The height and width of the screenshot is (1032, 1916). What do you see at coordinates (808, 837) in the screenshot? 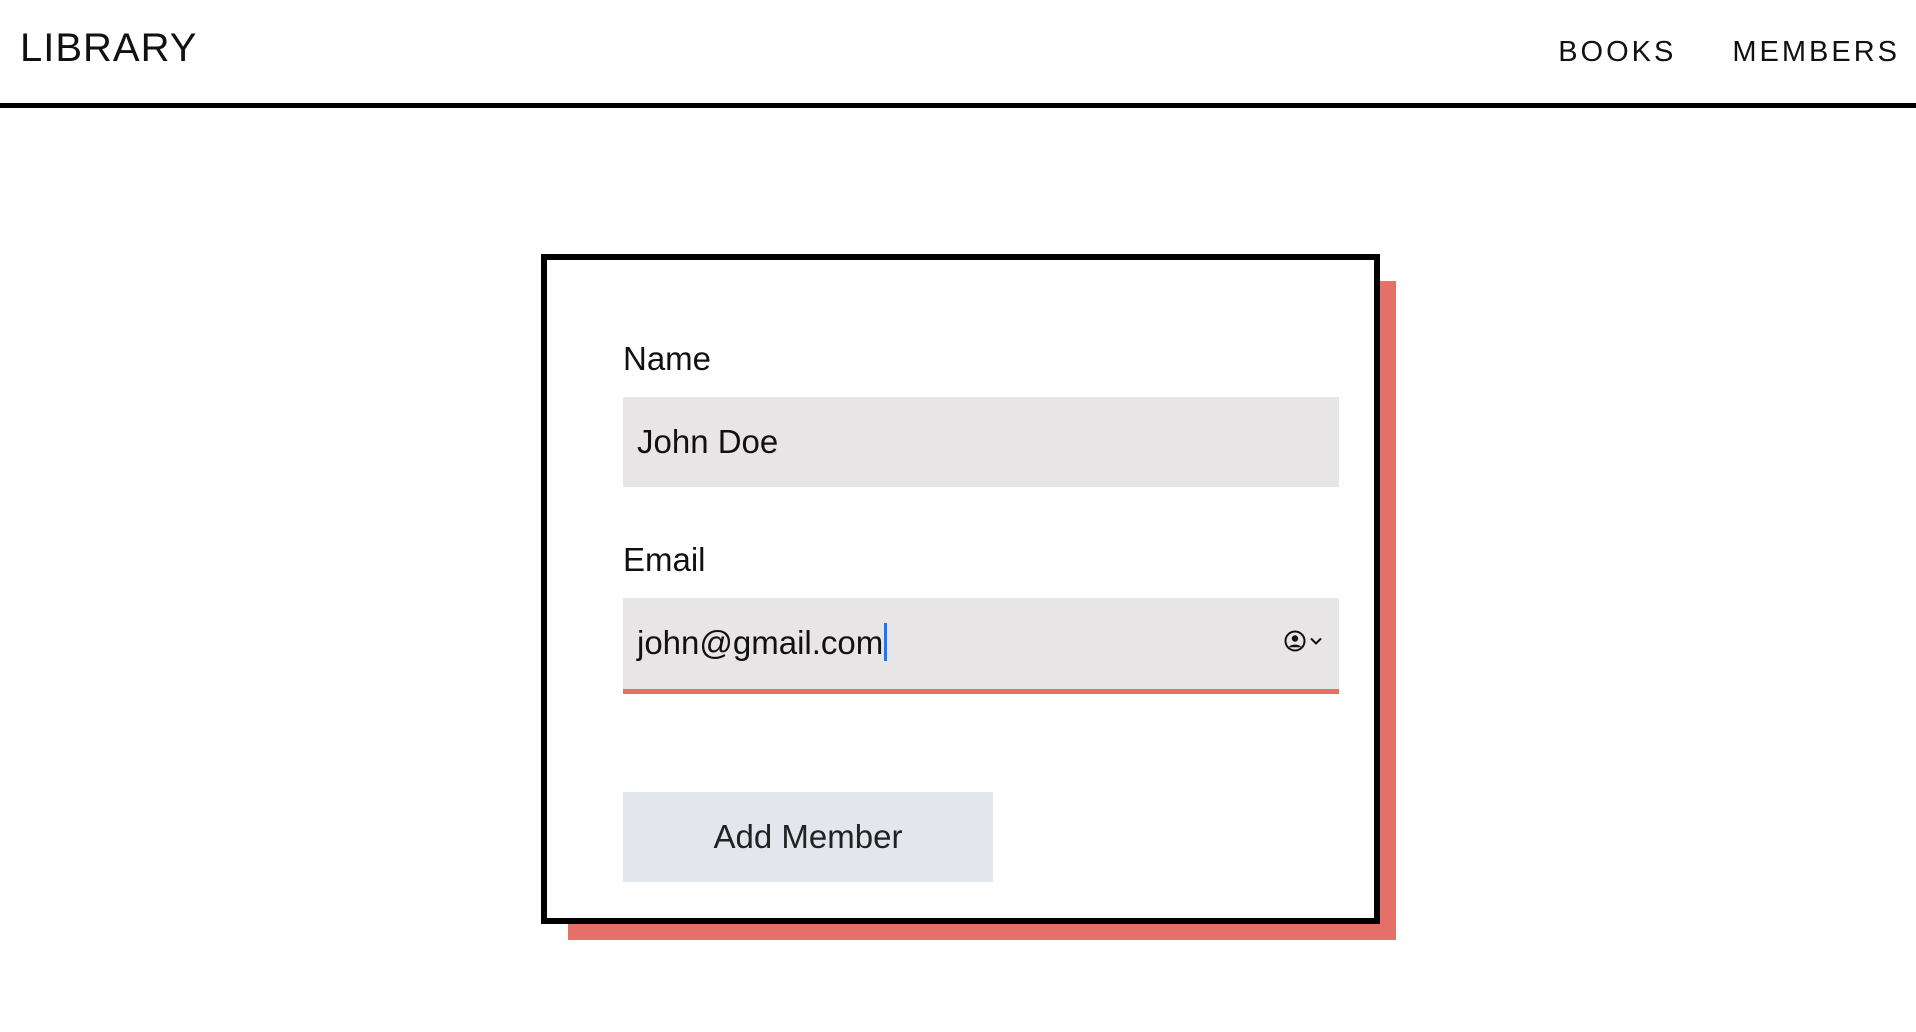
I see `add-member-button: Add Member` at bounding box center [808, 837].